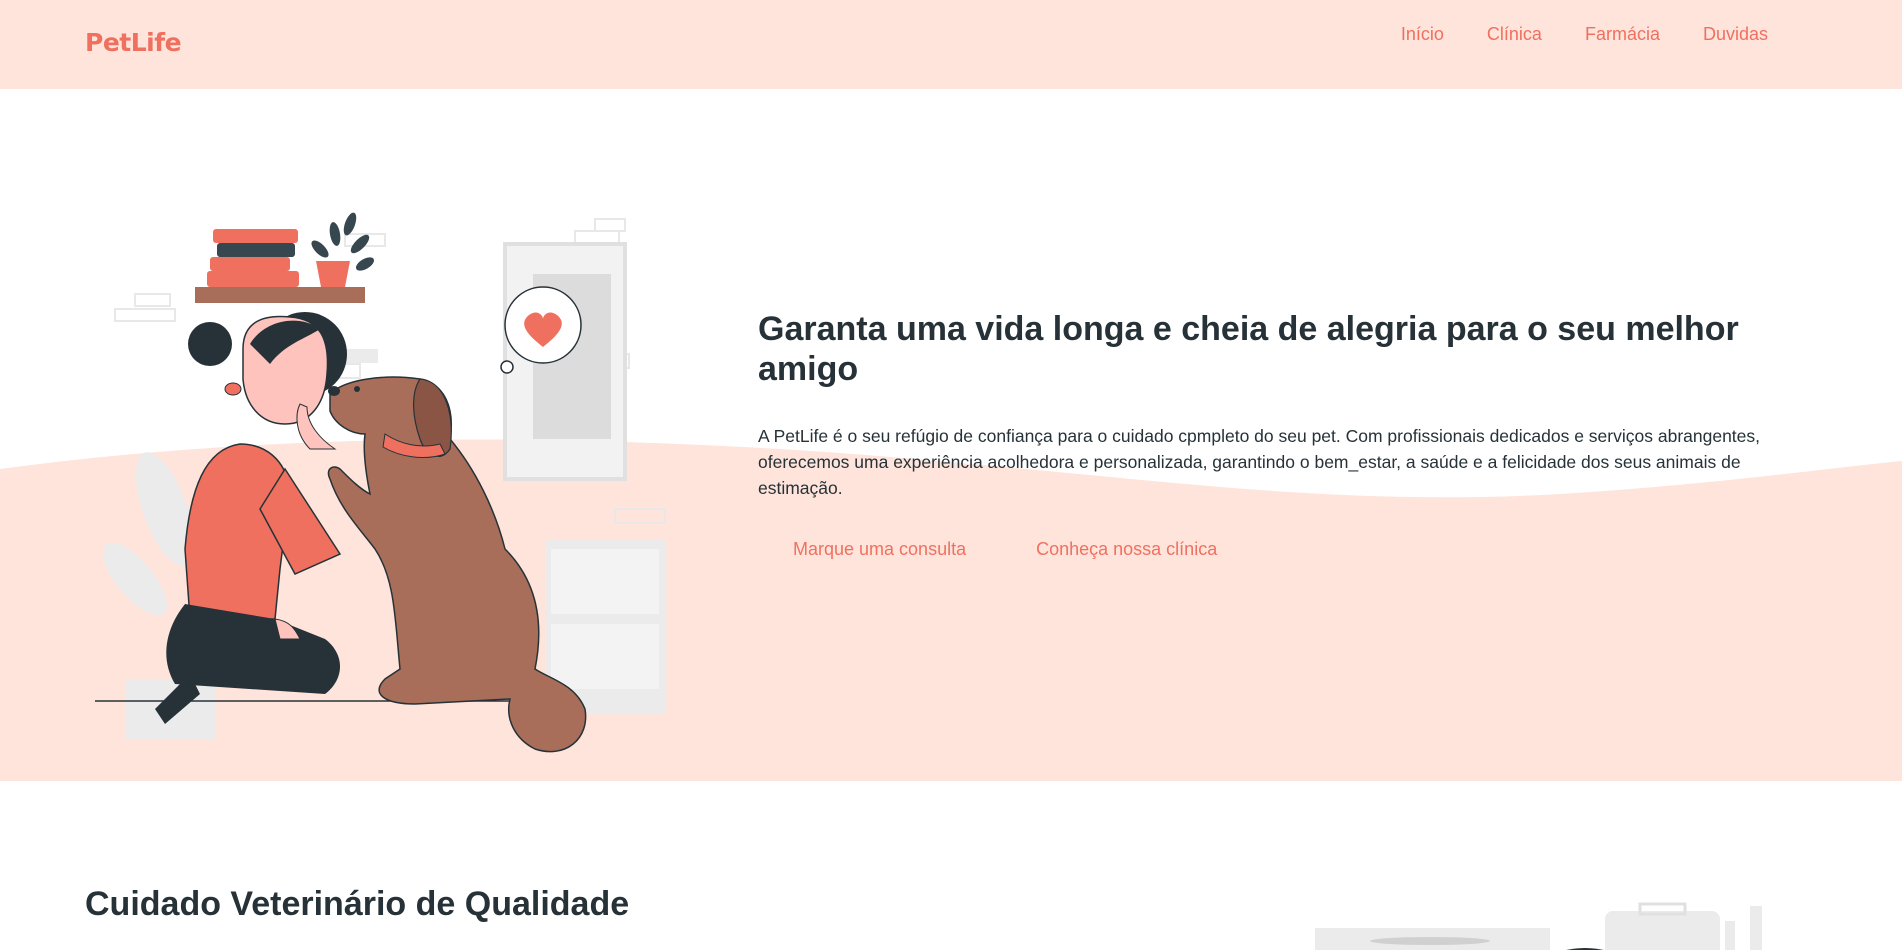 Image resolution: width=1902 pixels, height=950 pixels. Describe the element at coordinates (357, 904) in the screenshot. I see `section-title: Cuidado Veterinário de Qualidade` at that location.